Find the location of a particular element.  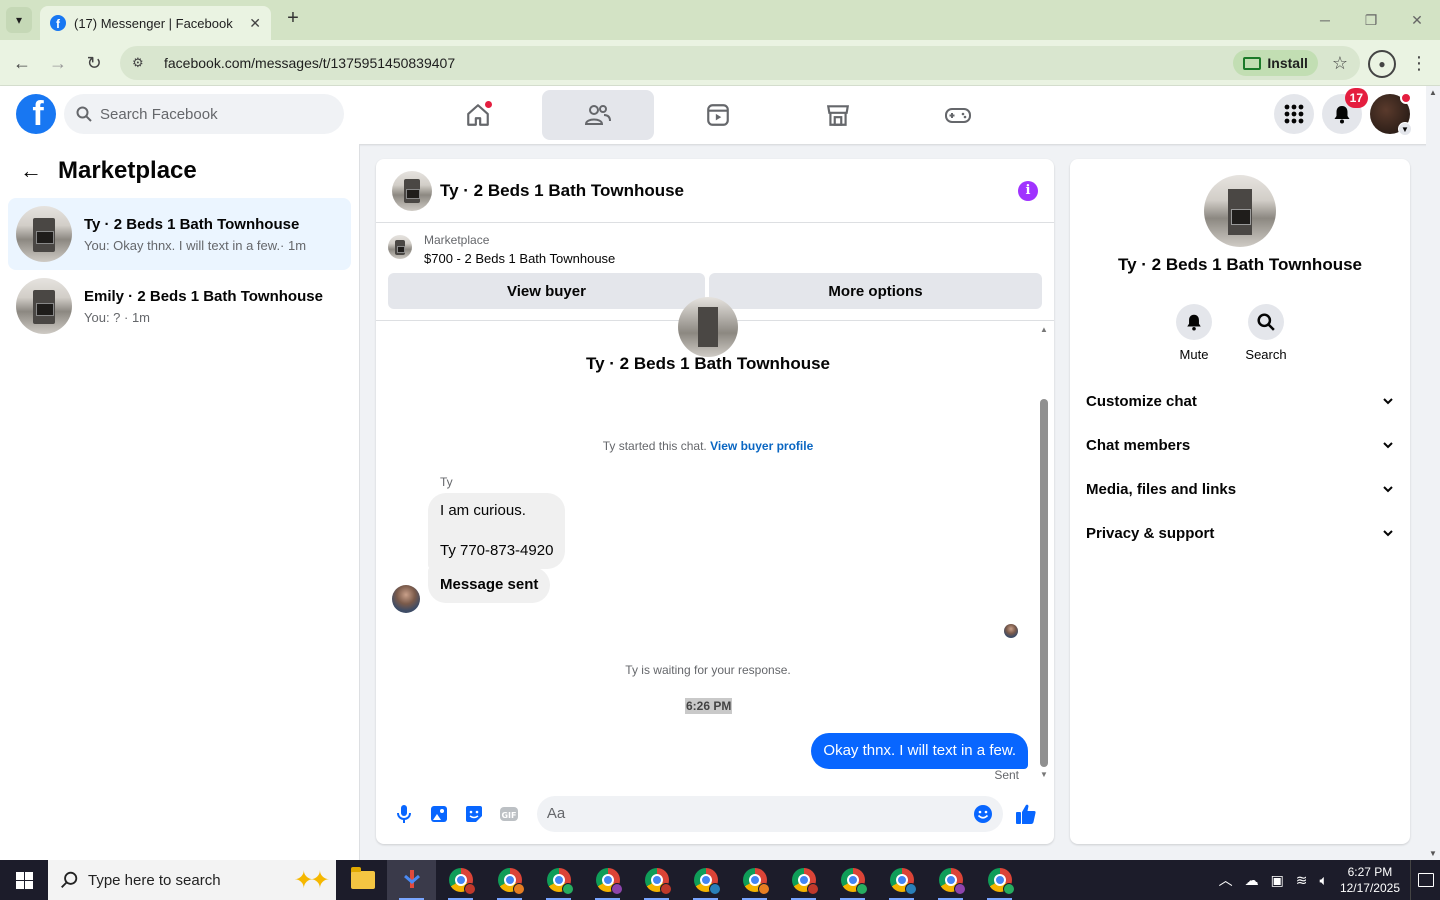

mute-button: Mute is located at coordinates (1194, 333).